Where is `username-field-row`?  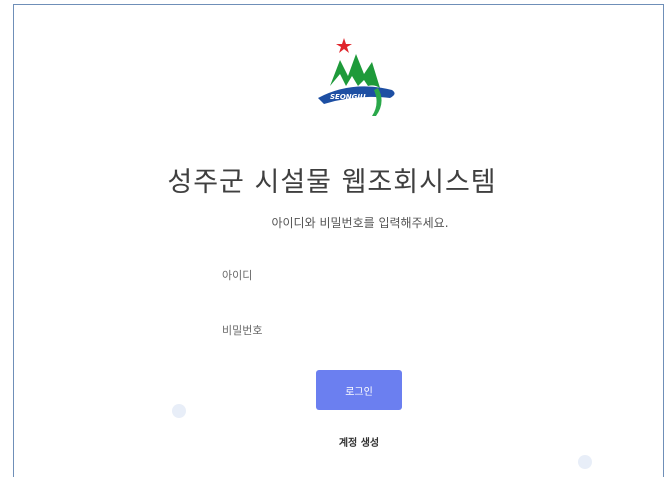 username-field-row is located at coordinates (348, 275).